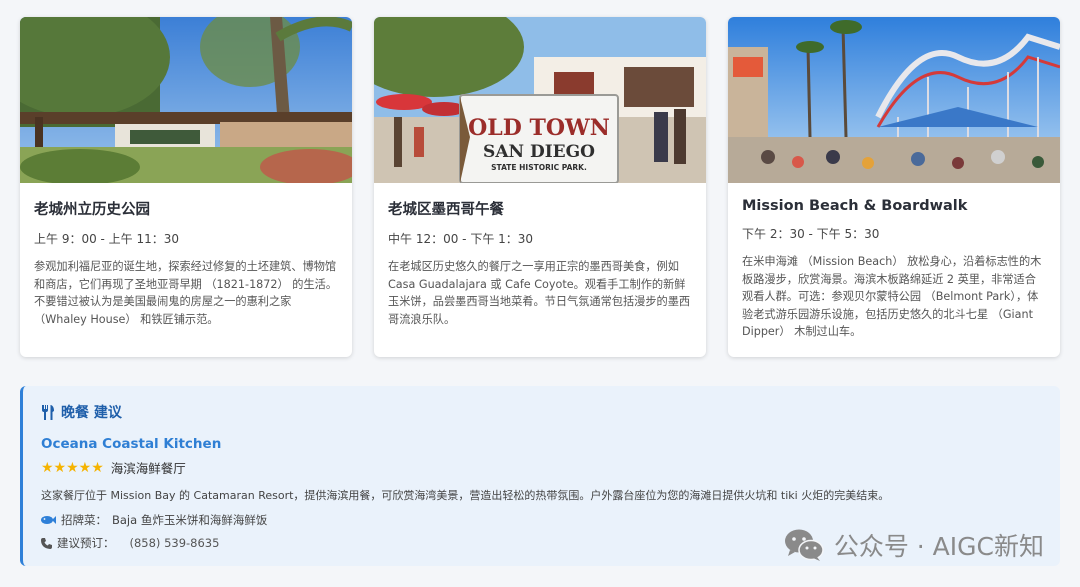  Describe the element at coordinates (539, 167) in the screenshot. I see `sign-state-park: STATE HISTORIC PARK.` at that location.